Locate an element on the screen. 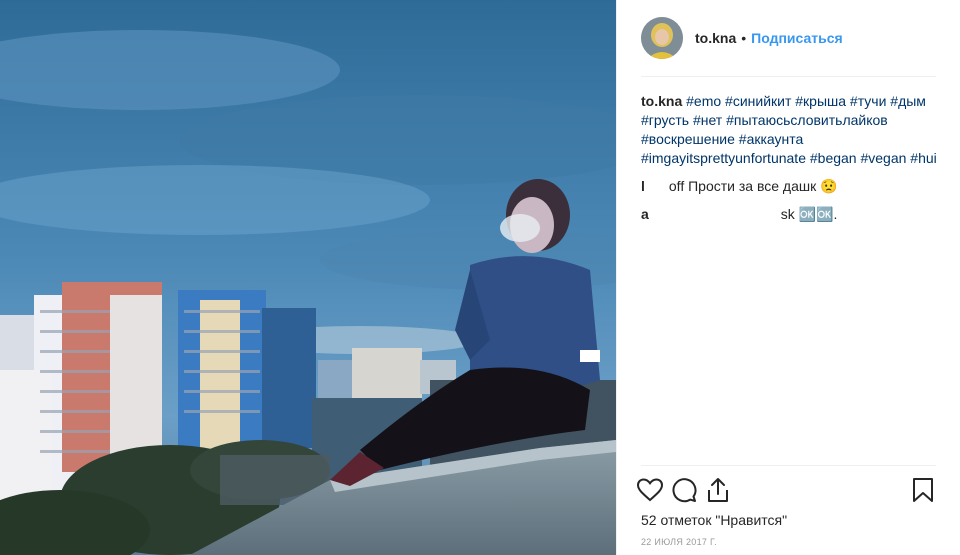 The image size is (960, 555). avatar is located at coordinates (662, 38).